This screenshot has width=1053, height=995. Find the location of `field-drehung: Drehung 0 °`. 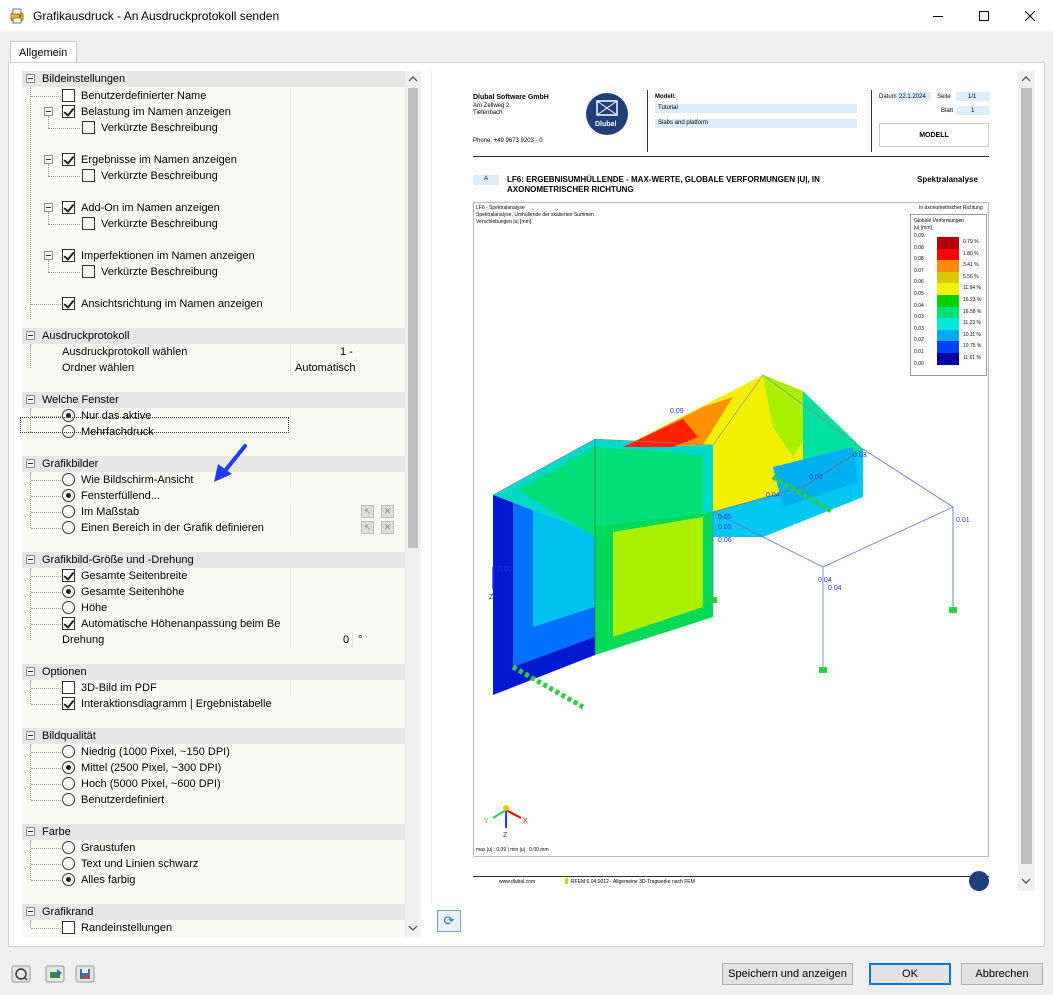

field-drehung: Drehung 0 ° is located at coordinates (213, 640).